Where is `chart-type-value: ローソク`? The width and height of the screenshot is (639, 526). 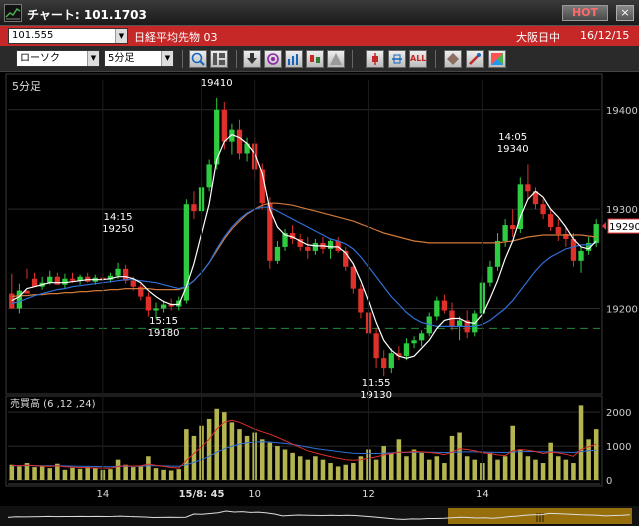
chart-type-value: ローソク is located at coordinates (40, 58).